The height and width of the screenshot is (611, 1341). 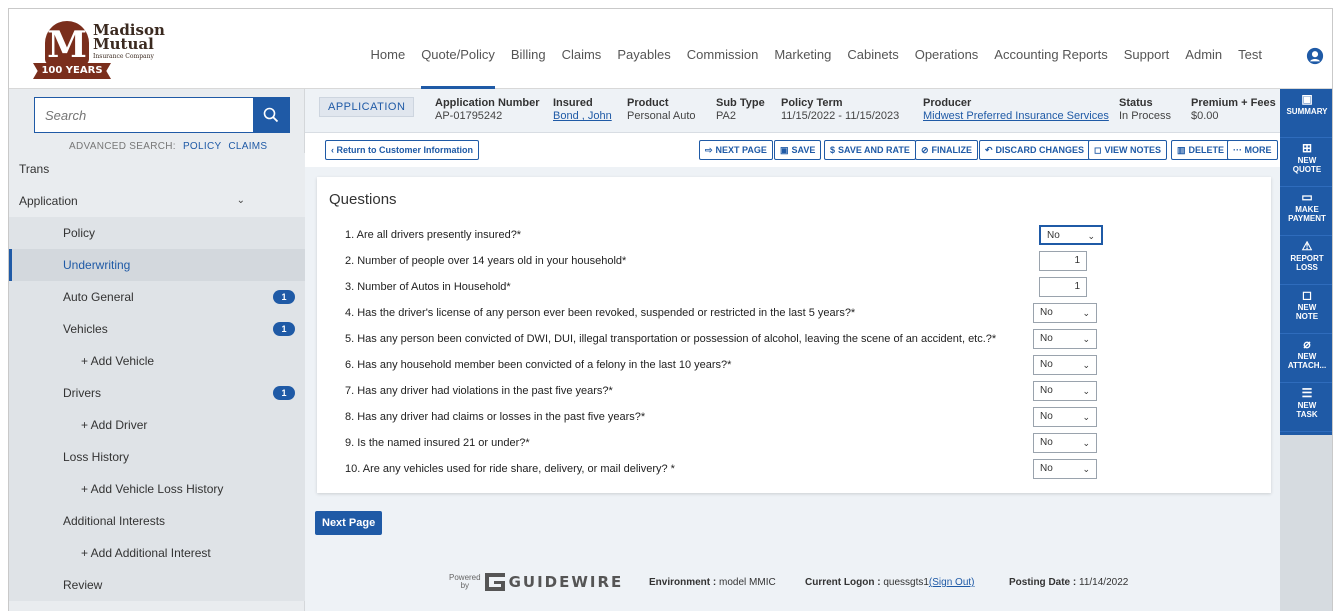 I want to click on sidebar-item-add-vehicle: + Add Vehicle, so click(x=157, y=361).